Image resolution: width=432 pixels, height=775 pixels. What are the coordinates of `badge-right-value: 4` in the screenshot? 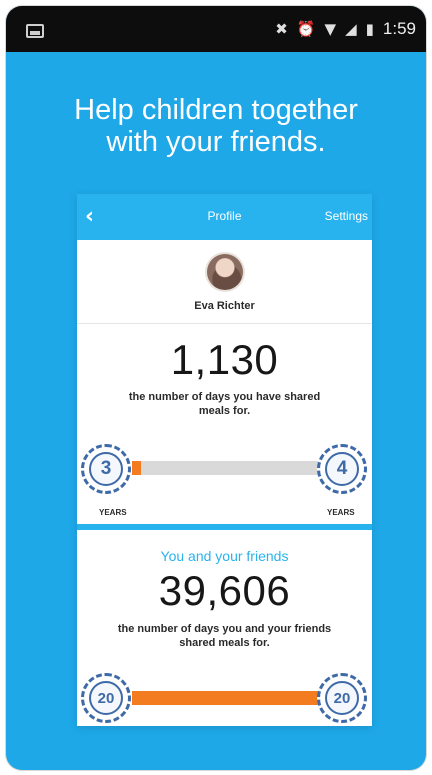 It's located at (342, 469).